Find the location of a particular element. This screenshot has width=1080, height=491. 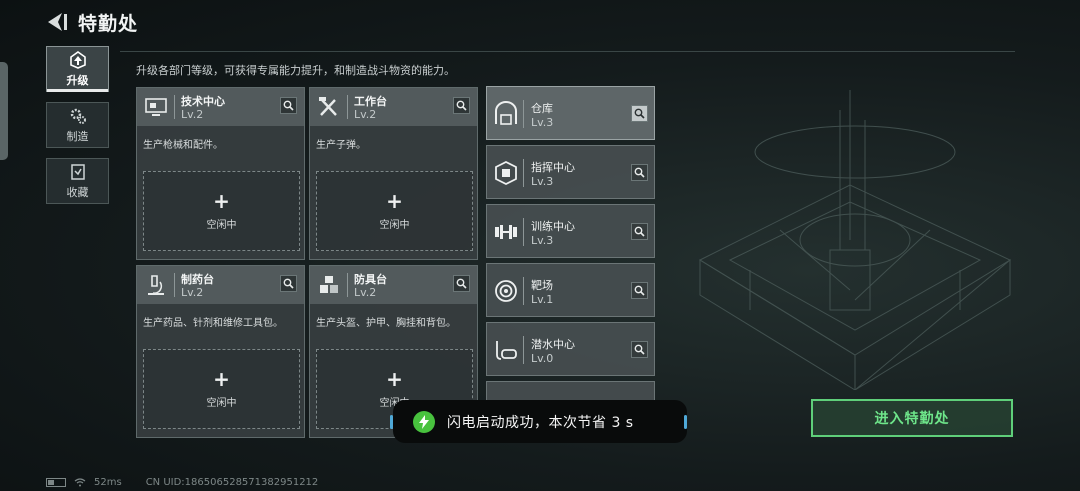

dept-description: 生产头盔、护甲、胸挂和背包。 is located at coordinates (386, 323).